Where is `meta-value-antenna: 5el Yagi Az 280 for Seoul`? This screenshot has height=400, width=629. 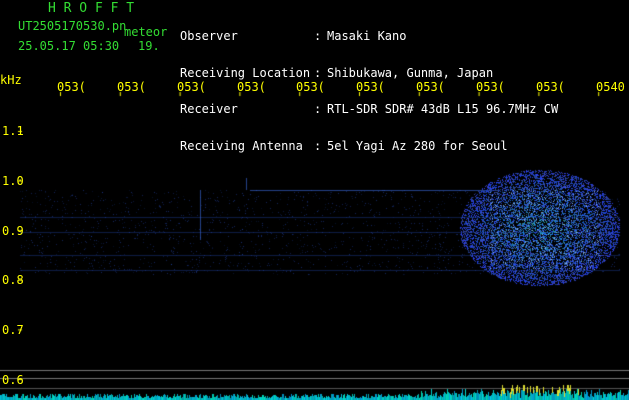 meta-value-antenna: 5el Yagi Az 280 for Seoul is located at coordinates (417, 145).